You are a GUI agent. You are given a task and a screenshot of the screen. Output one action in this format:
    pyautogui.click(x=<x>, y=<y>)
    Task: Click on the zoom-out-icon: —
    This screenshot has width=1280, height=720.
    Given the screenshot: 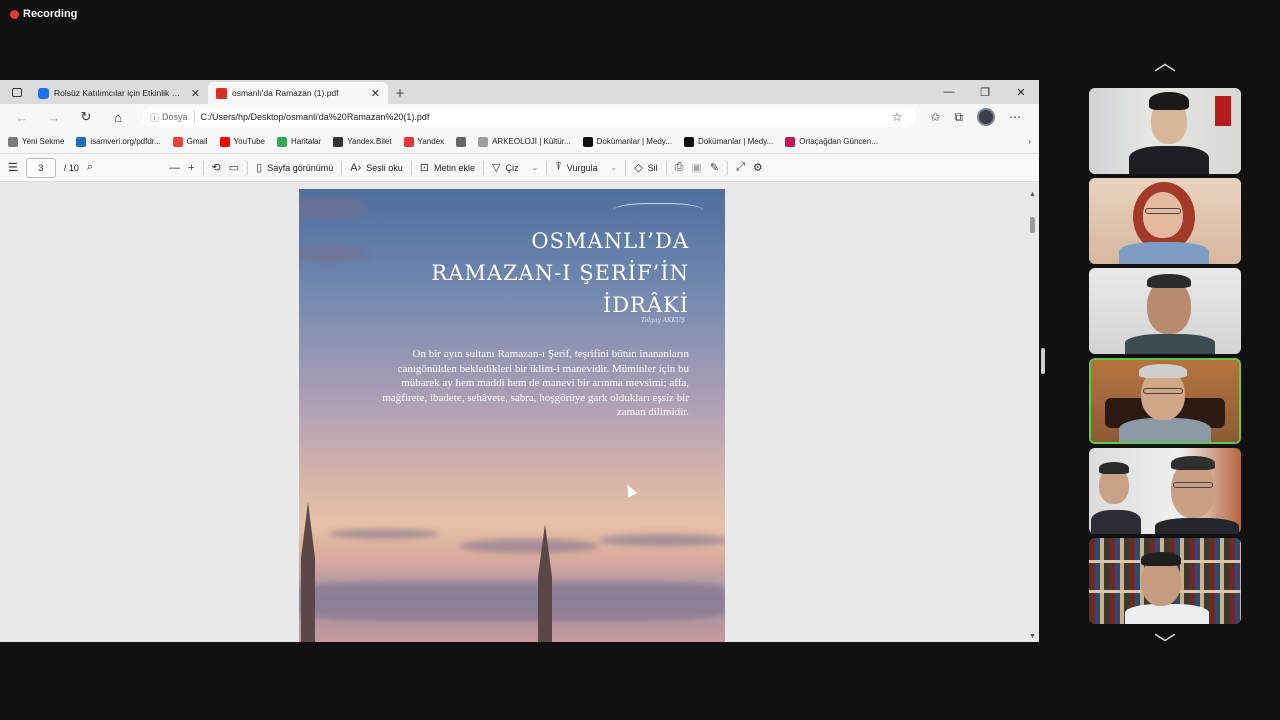 What is the action you would take?
    pyautogui.click(x=174, y=168)
    